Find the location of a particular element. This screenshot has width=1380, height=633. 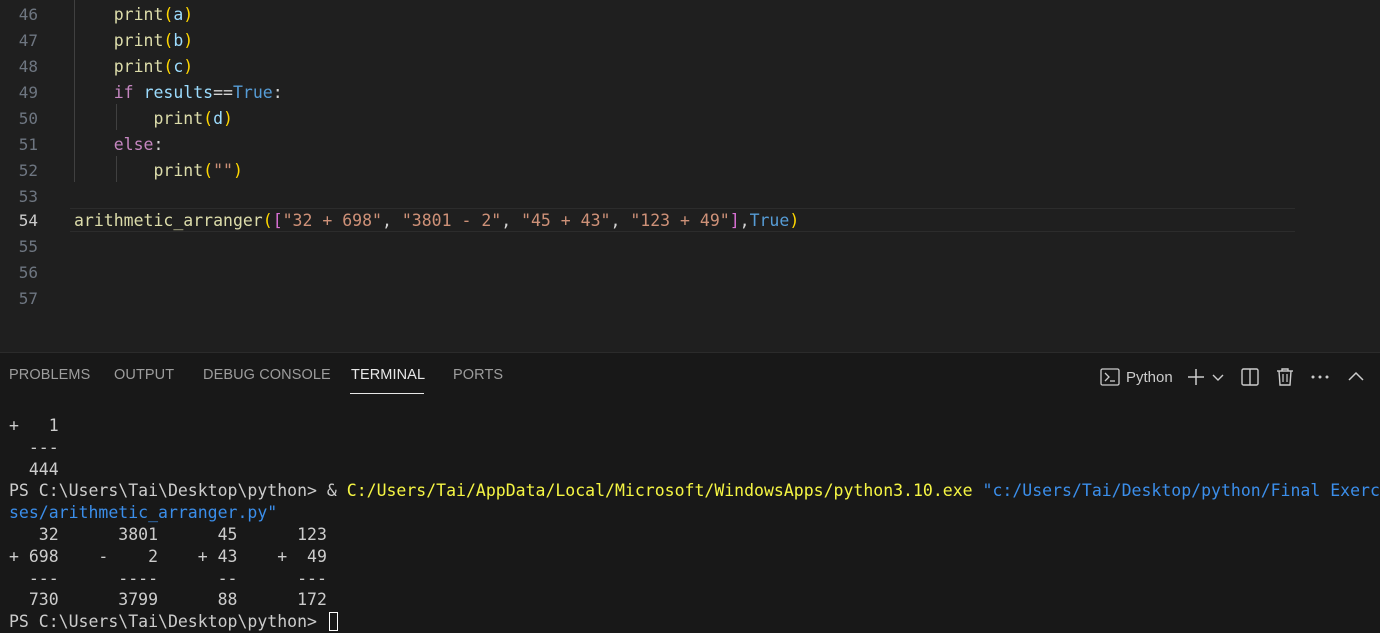

tab-debug-console: DEBUG CONSOLE is located at coordinates (267, 375).